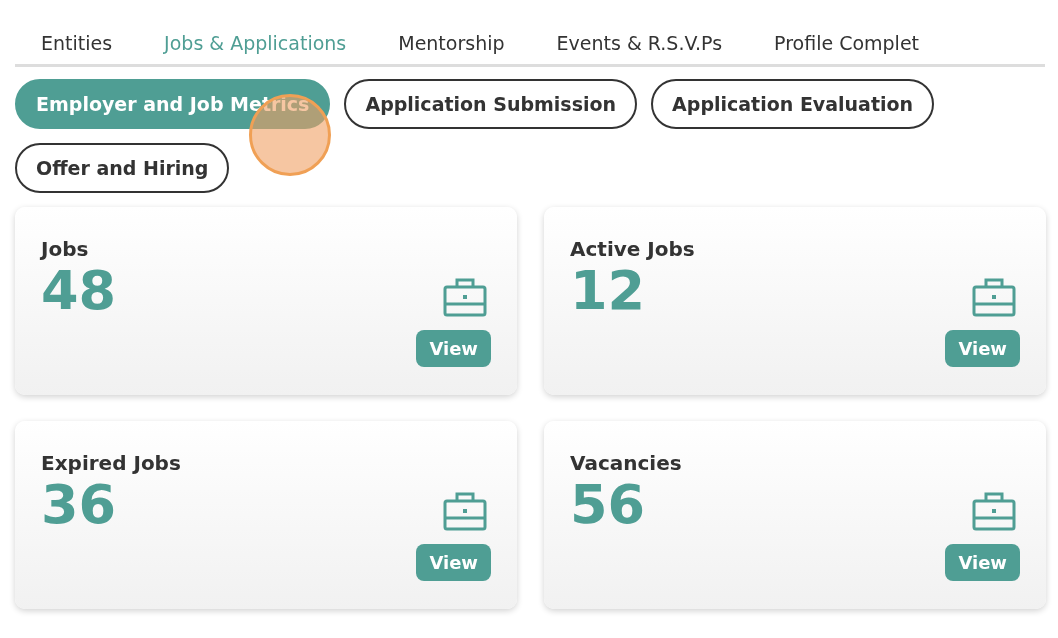  What do you see at coordinates (451, 45) in the screenshot?
I see `tab: Mentorship` at bounding box center [451, 45].